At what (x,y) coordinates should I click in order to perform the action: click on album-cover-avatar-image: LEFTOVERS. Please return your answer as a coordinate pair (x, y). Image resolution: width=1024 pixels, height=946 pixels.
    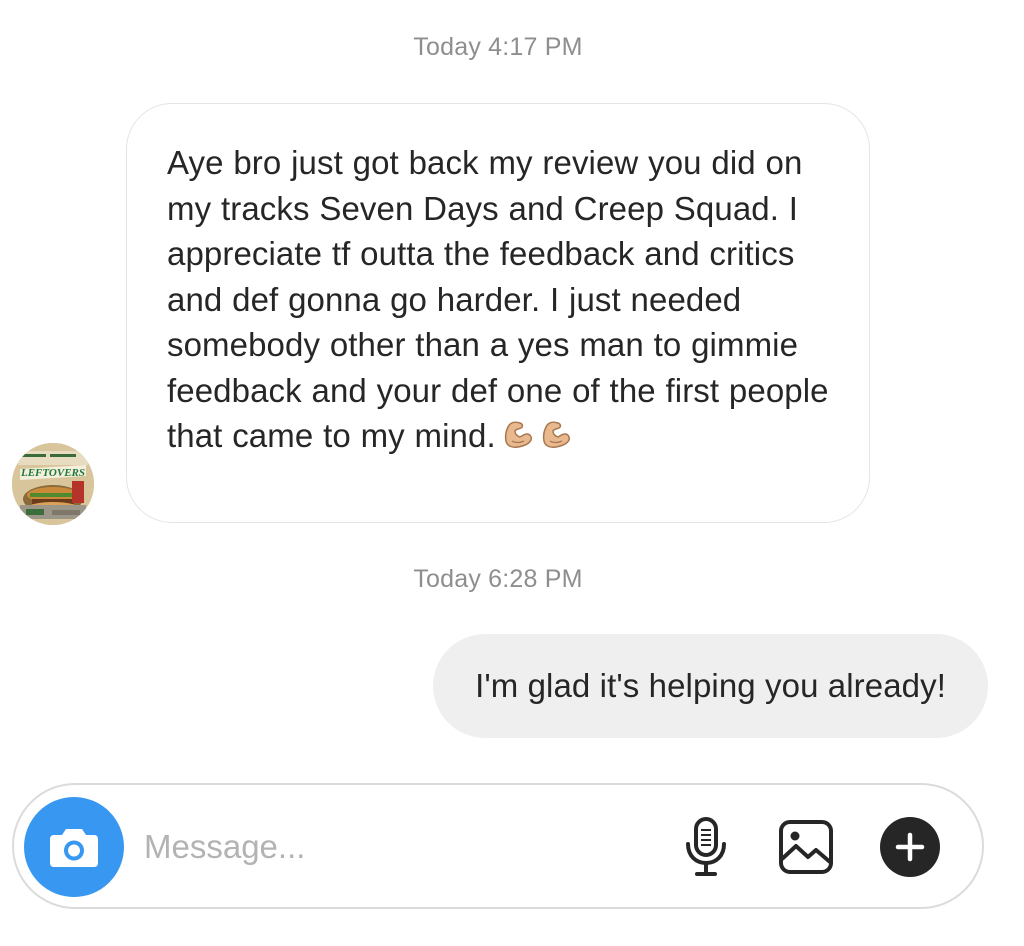
    Looking at the image, I should click on (53, 484).